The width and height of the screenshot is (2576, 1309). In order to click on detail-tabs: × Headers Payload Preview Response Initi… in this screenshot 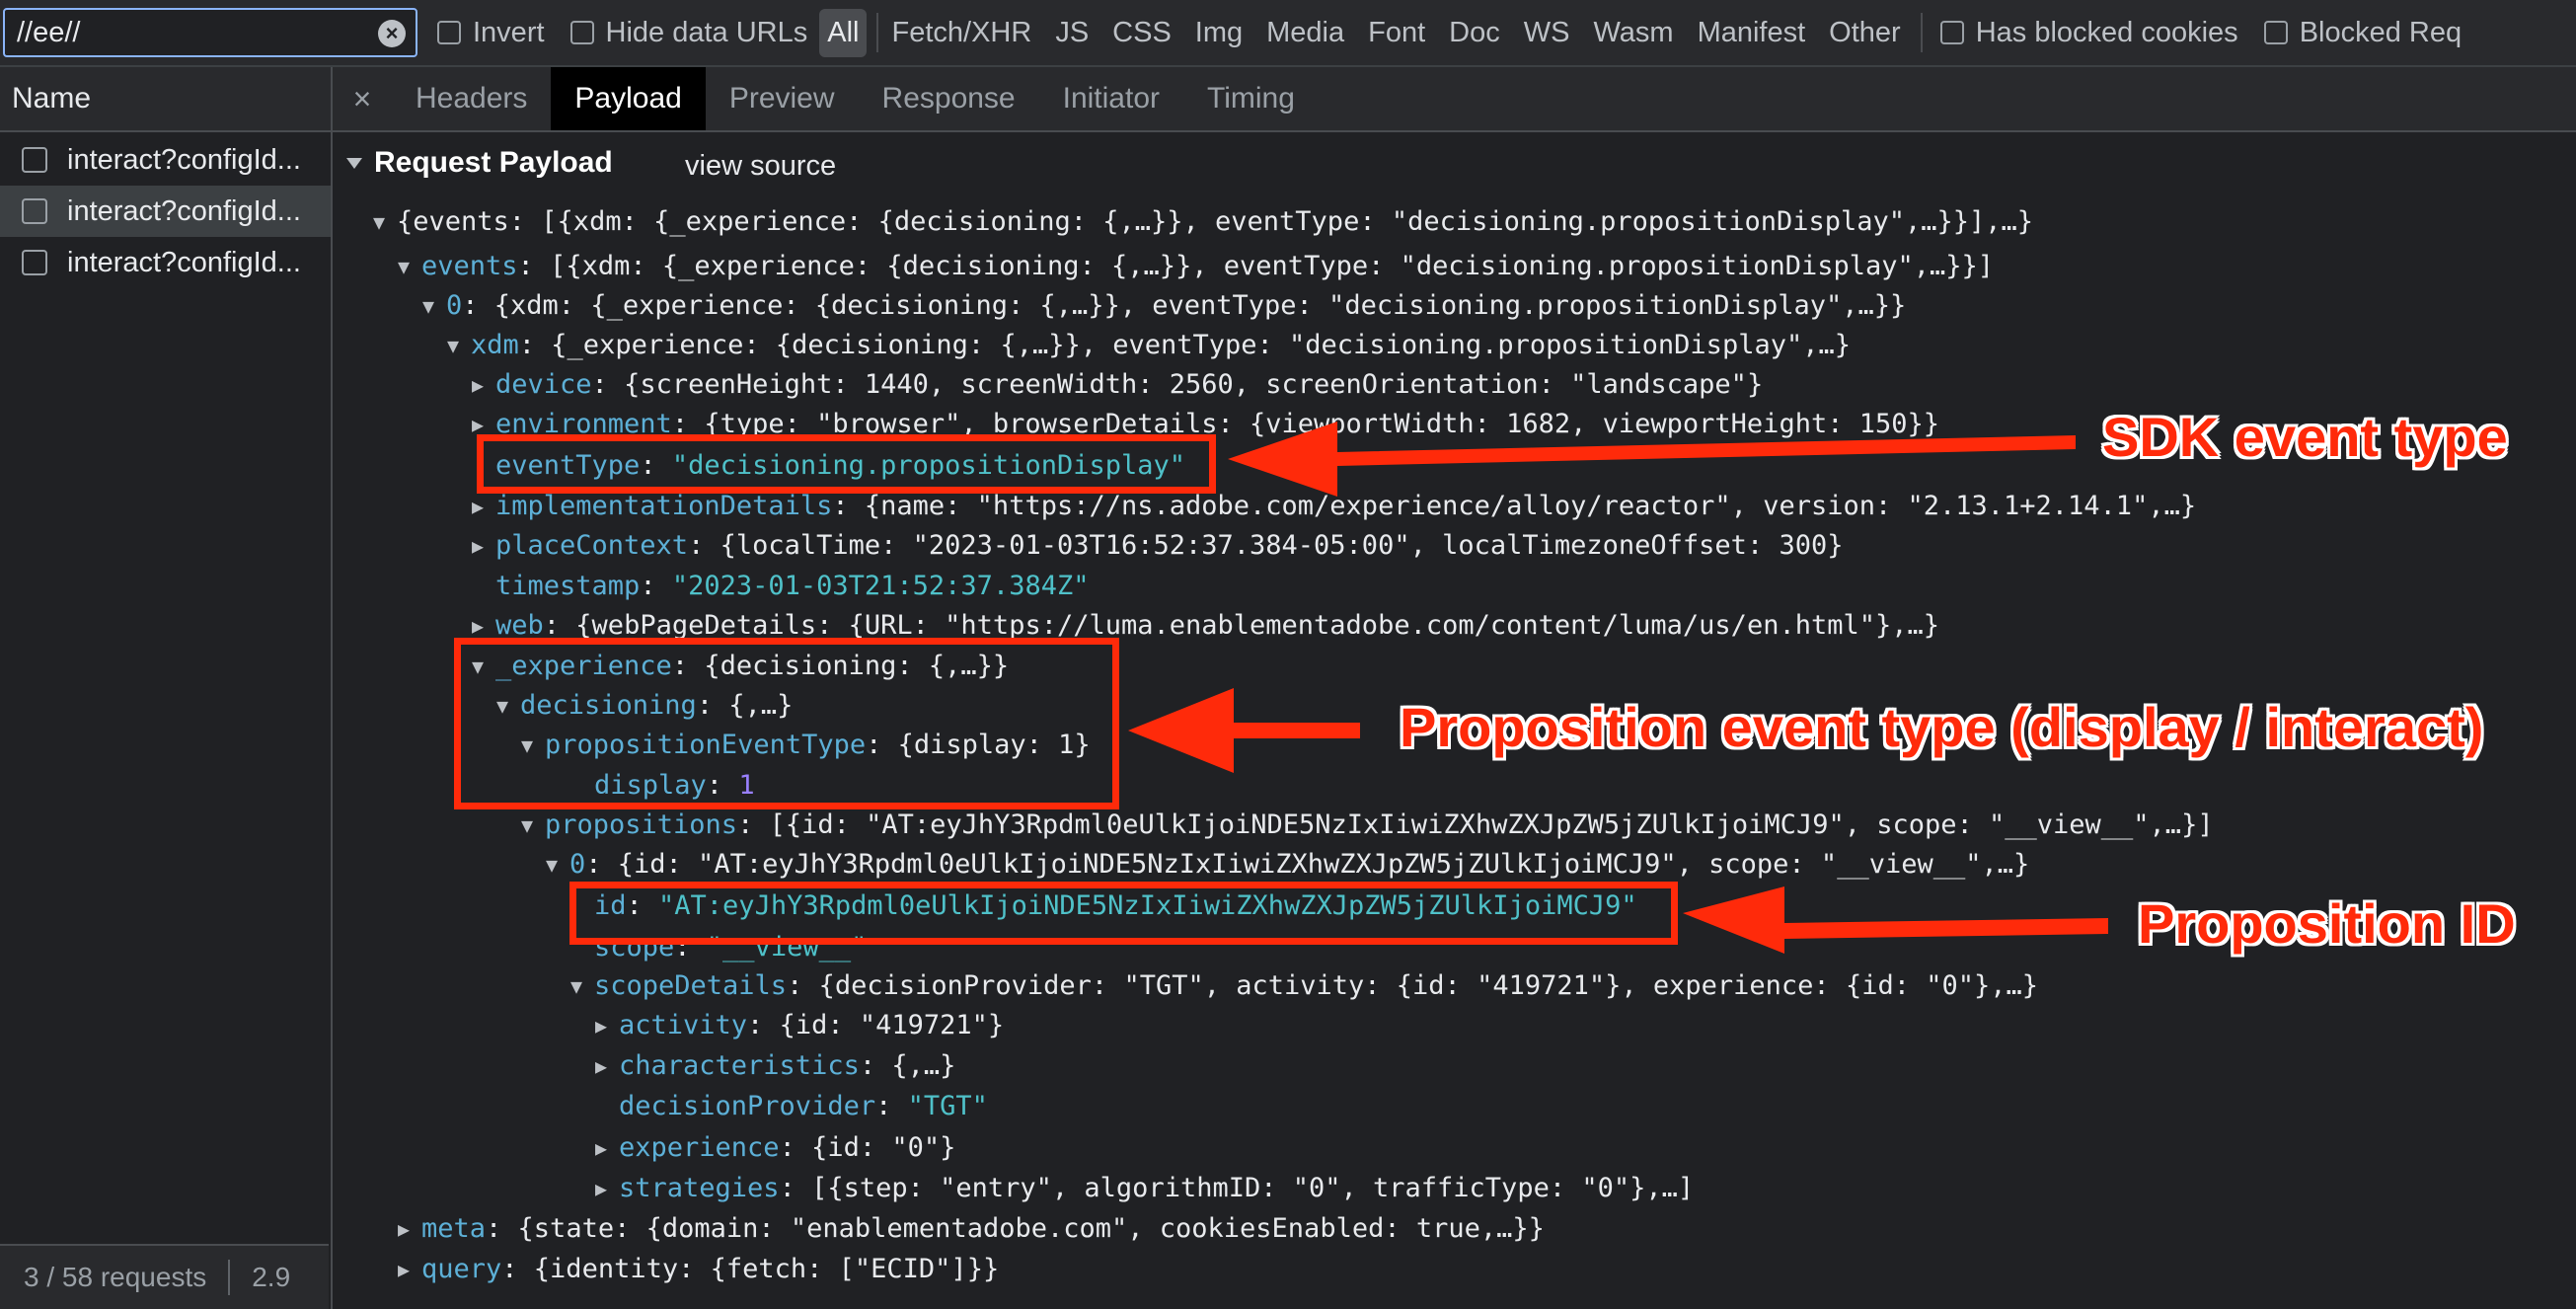, I will do `click(1454, 99)`.